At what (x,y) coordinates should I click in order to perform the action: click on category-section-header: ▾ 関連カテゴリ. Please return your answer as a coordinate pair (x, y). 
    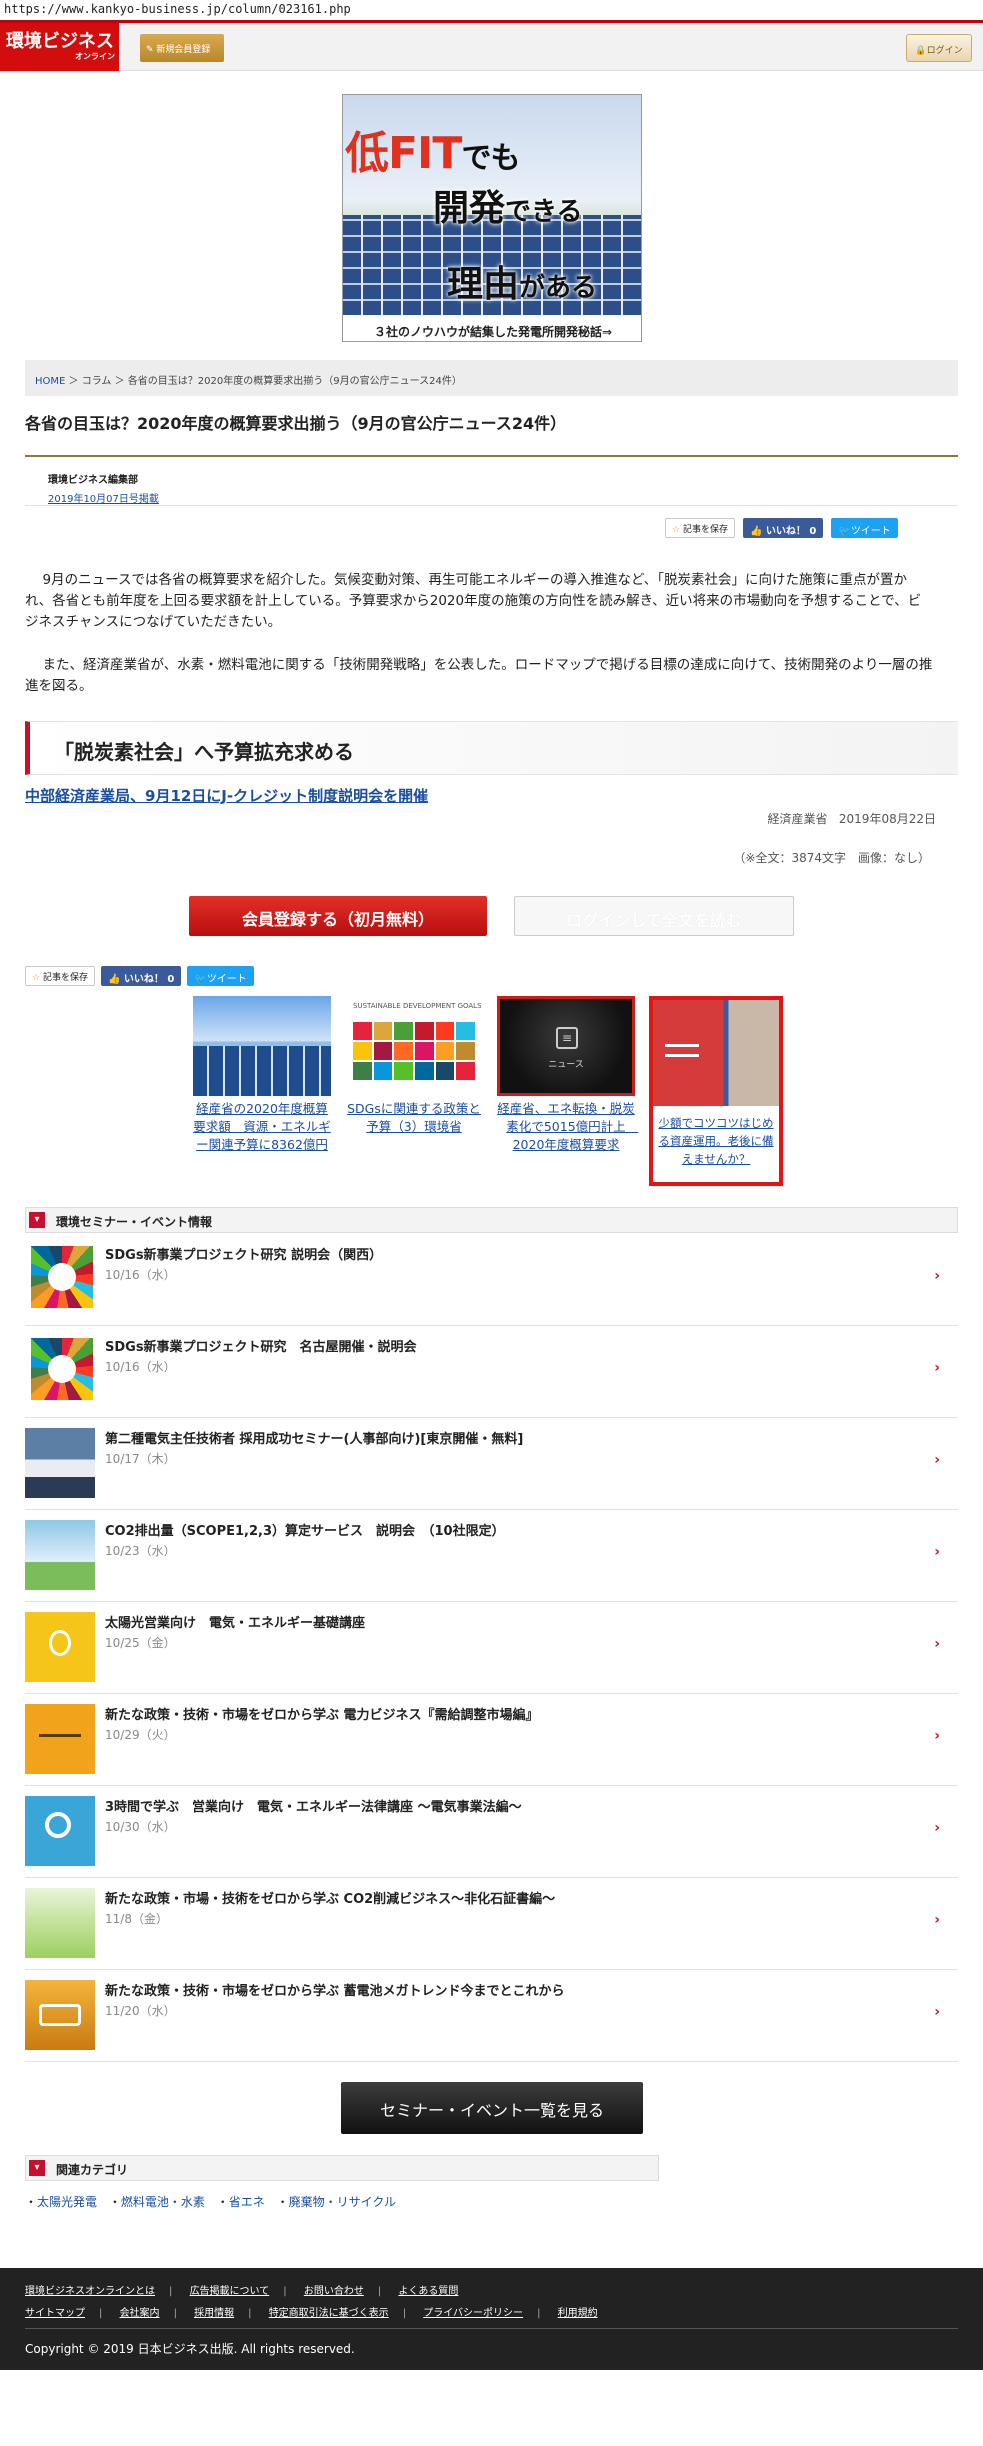
    Looking at the image, I should click on (342, 2168).